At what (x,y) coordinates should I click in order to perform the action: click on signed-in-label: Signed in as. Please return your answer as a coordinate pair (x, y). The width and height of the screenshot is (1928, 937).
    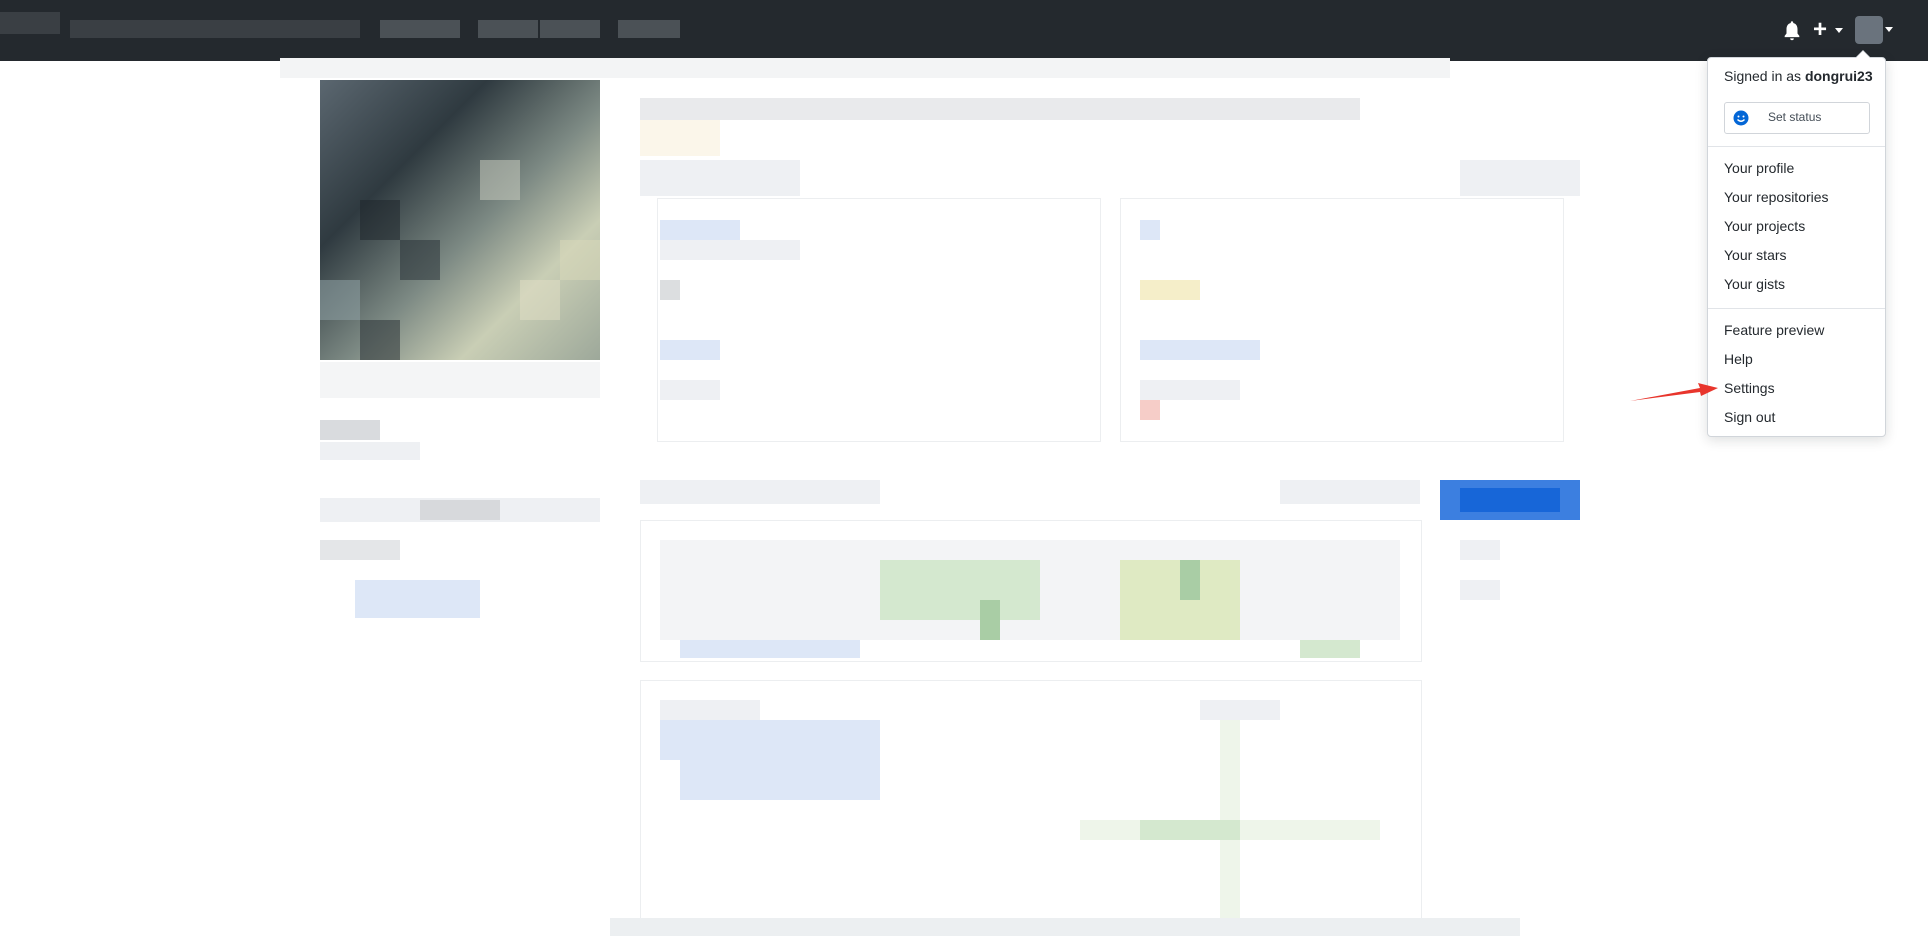
    Looking at the image, I should click on (1763, 76).